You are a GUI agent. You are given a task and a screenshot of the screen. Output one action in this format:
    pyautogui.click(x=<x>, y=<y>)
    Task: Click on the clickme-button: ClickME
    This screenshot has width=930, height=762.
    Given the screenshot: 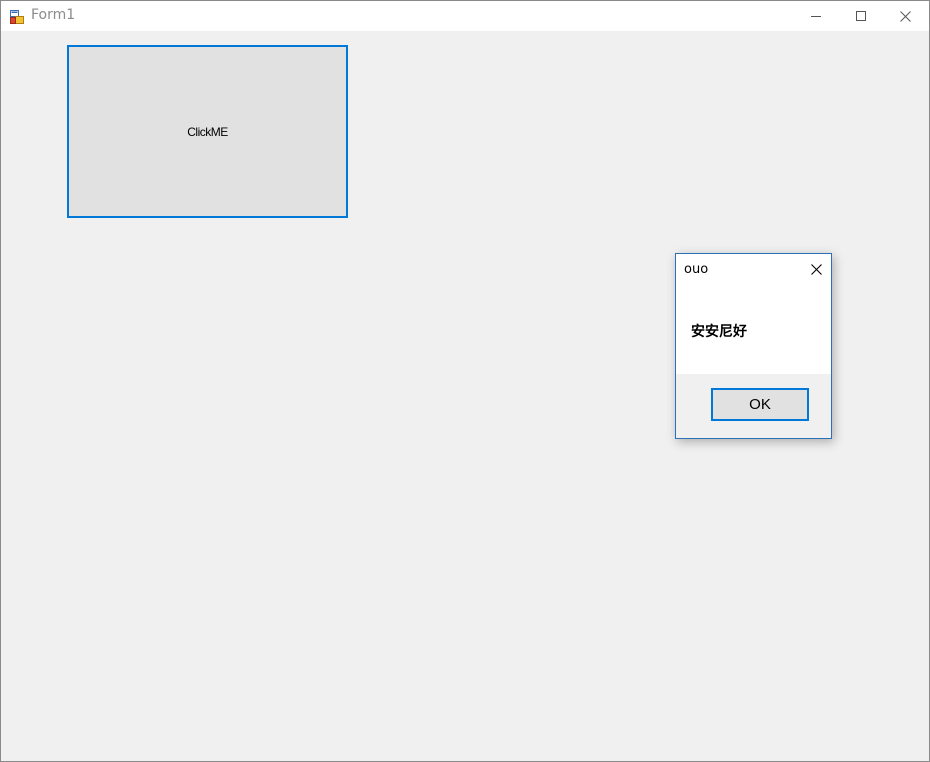 What is the action you would take?
    pyautogui.click(x=207, y=131)
    